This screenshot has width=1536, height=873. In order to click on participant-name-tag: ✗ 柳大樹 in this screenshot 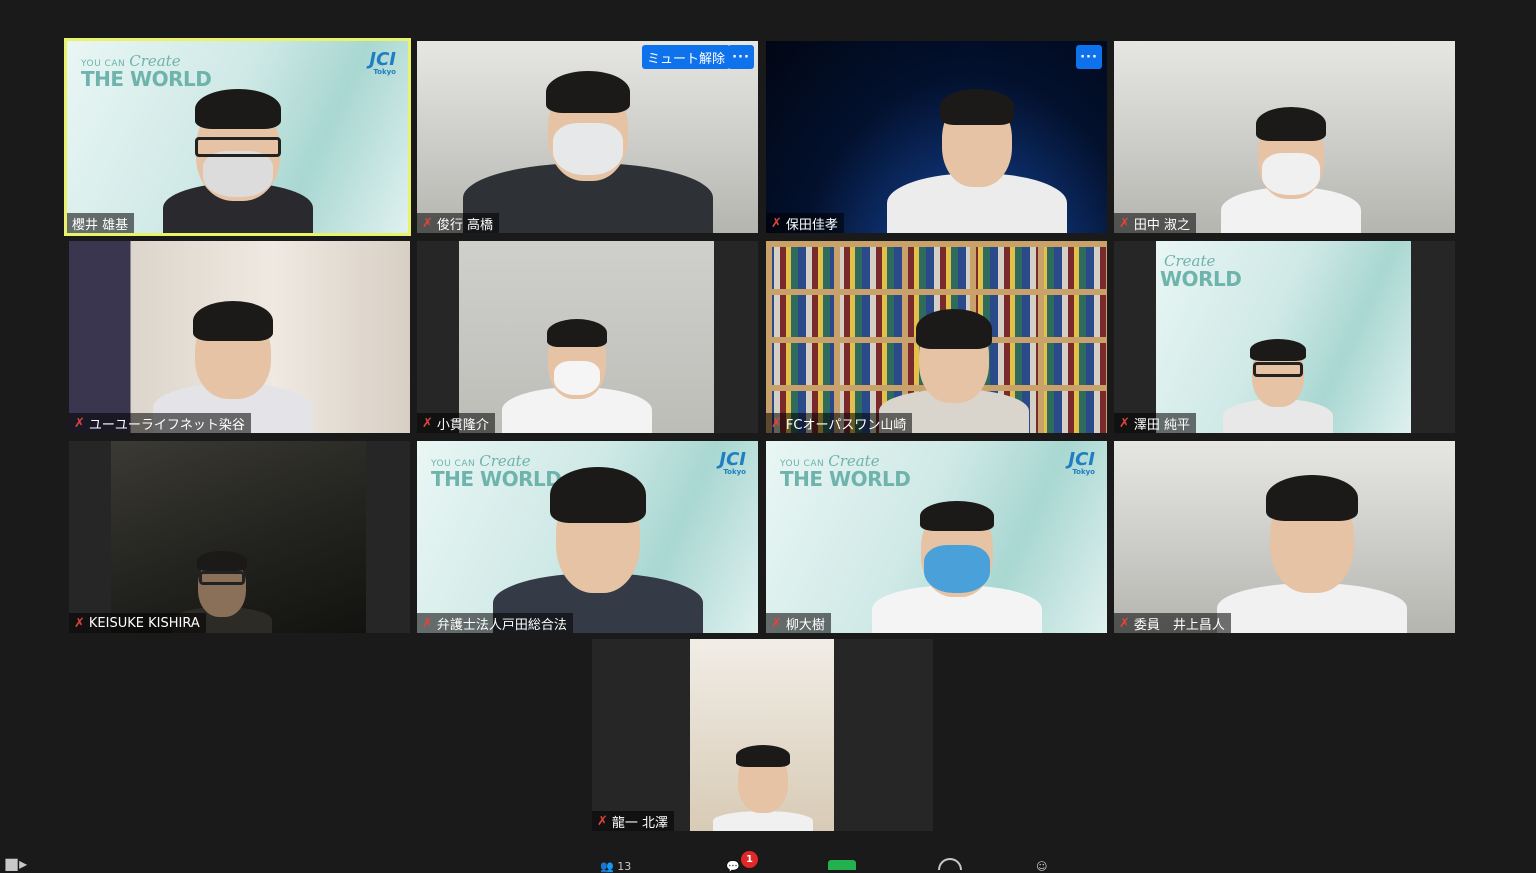, I will do `click(798, 623)`.